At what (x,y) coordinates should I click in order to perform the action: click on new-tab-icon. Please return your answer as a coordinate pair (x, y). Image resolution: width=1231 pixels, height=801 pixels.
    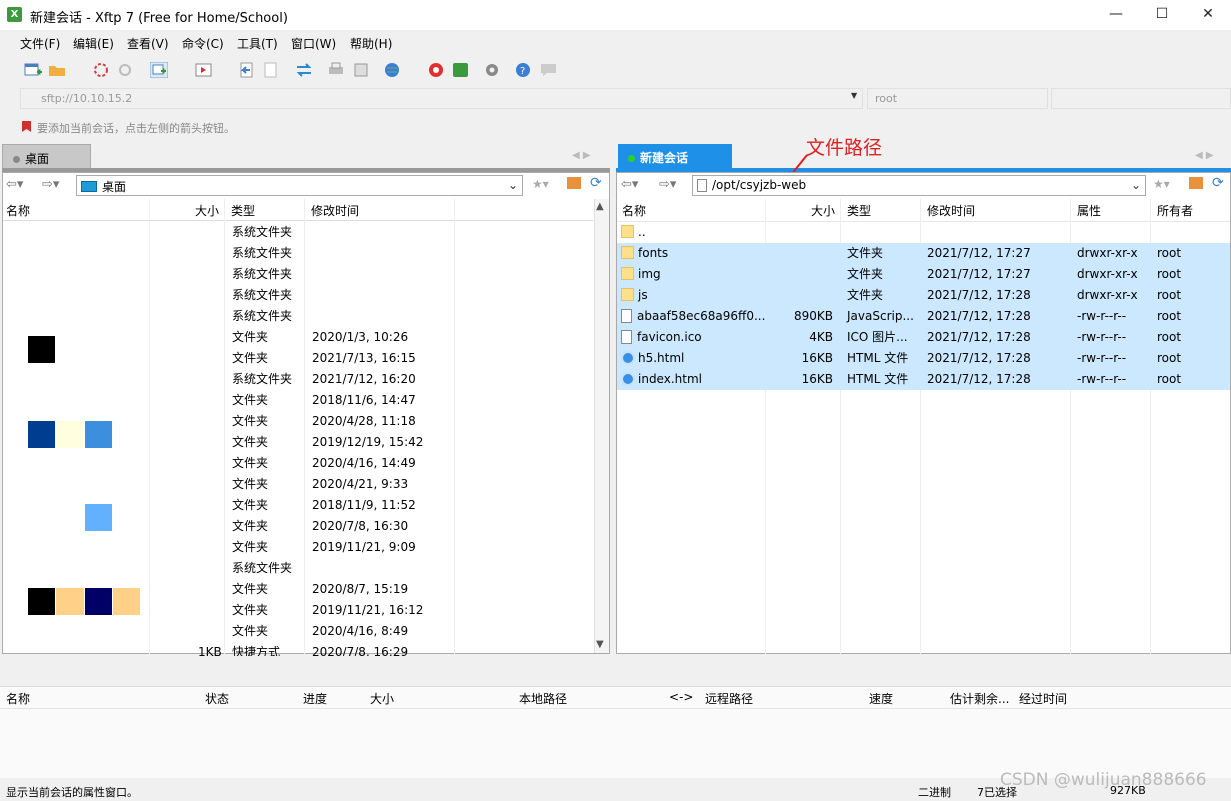
    Looking at the image, I should click on (159, 70).